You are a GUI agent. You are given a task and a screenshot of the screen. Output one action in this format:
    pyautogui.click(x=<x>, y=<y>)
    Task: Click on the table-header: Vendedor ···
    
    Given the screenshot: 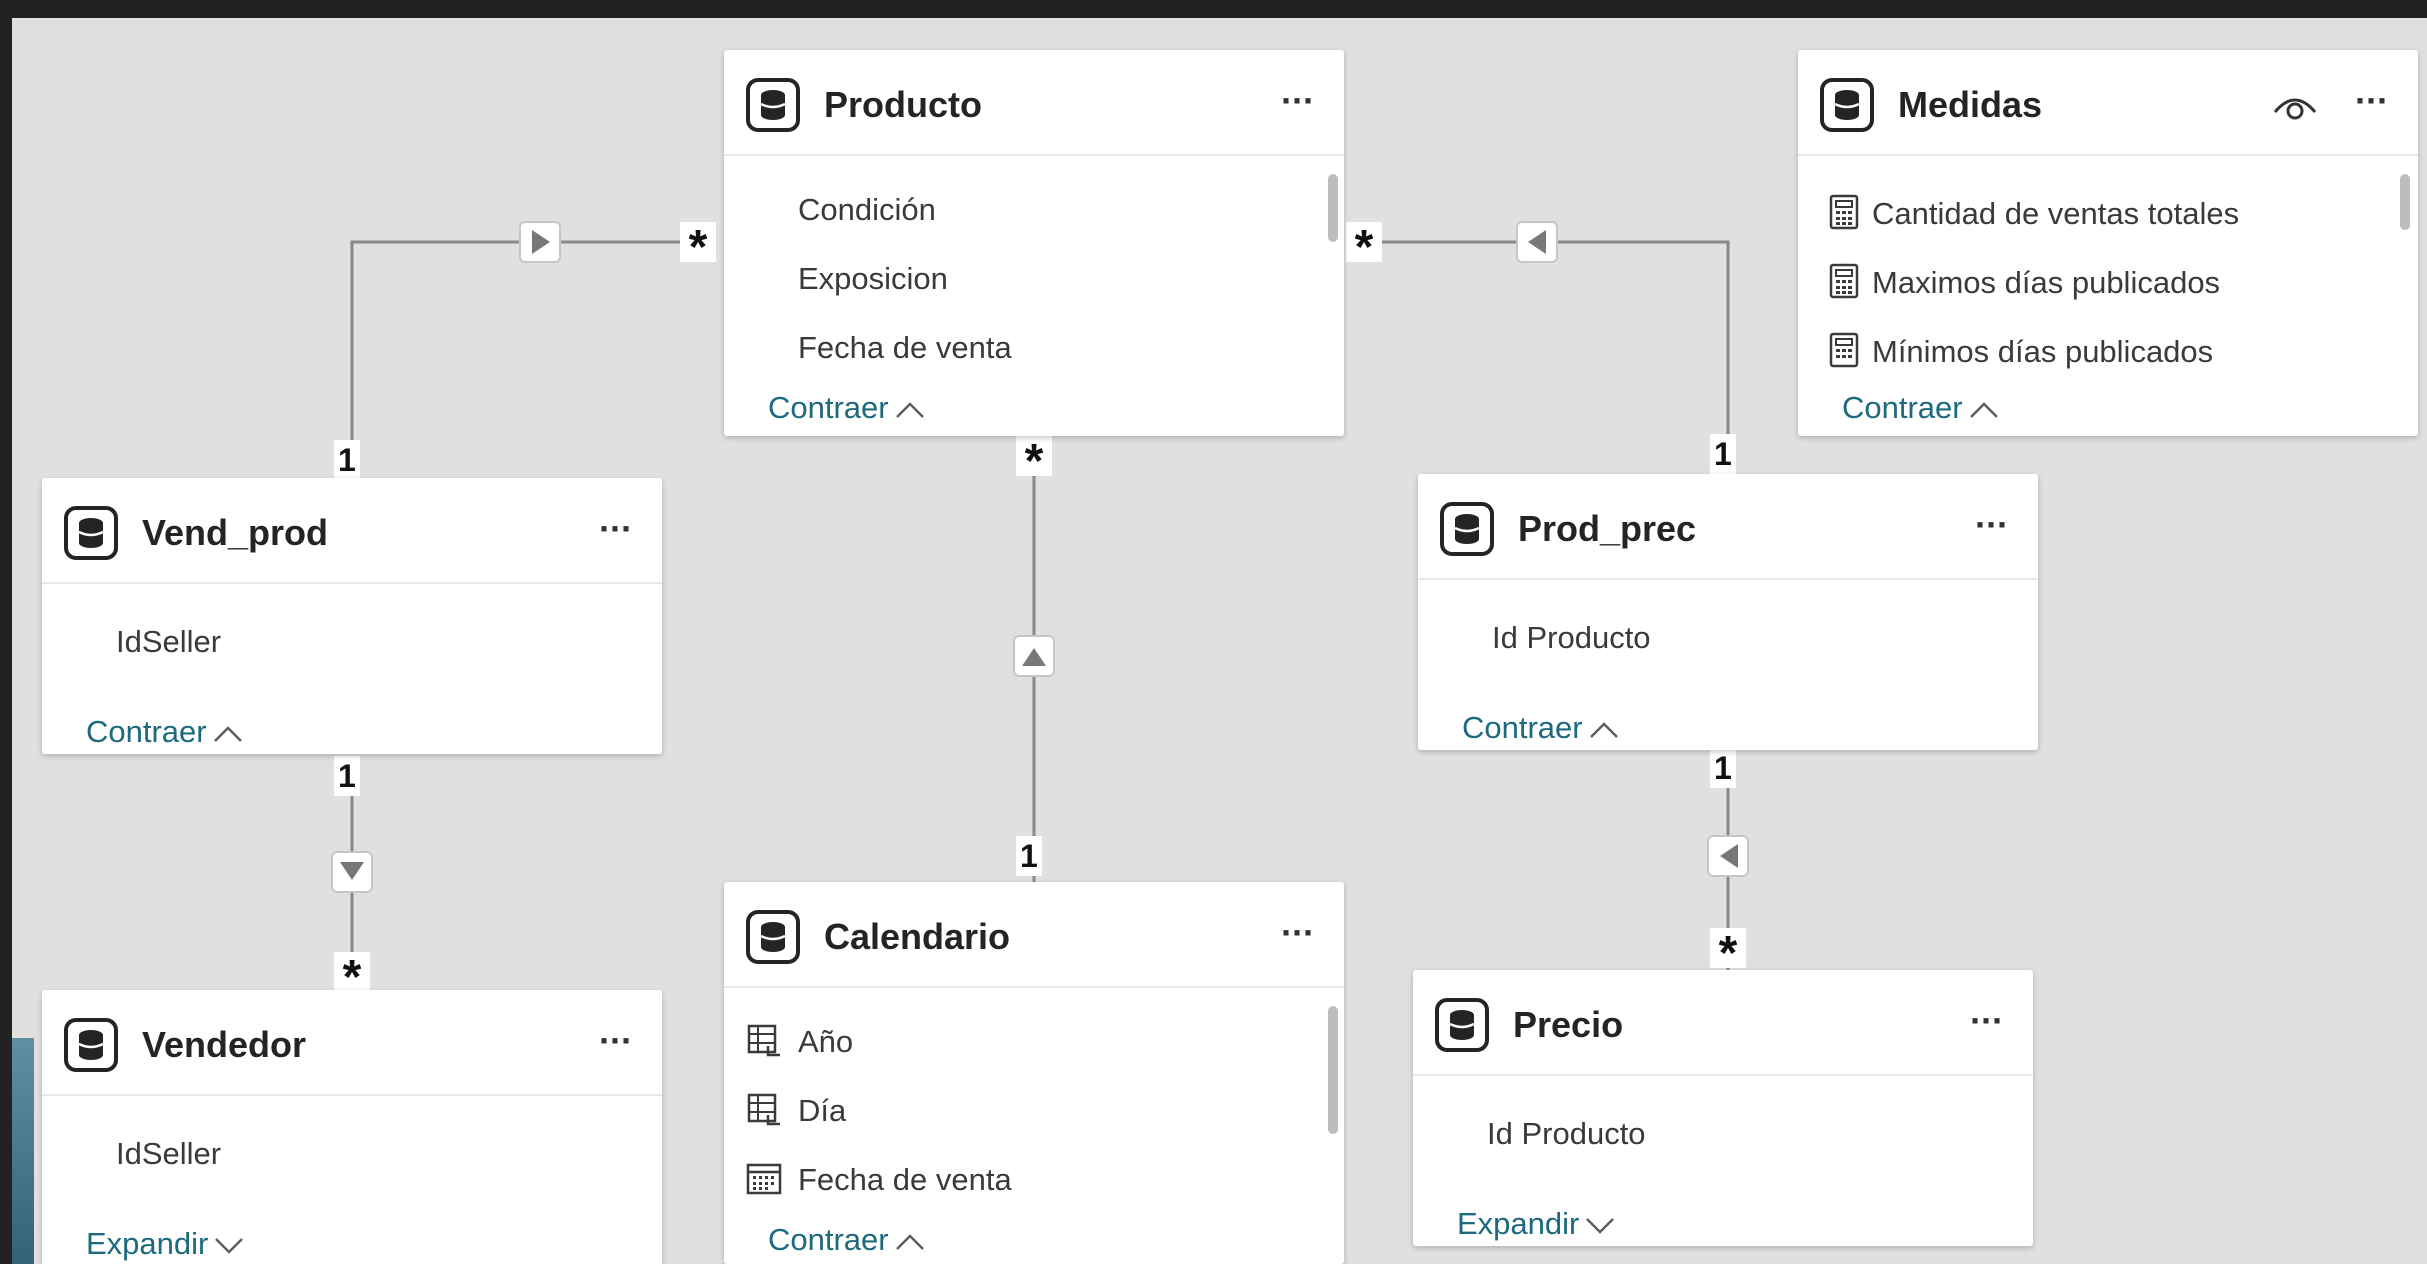 What is the action you would take?
    pyautogui.click(x=352, y=1043)
    